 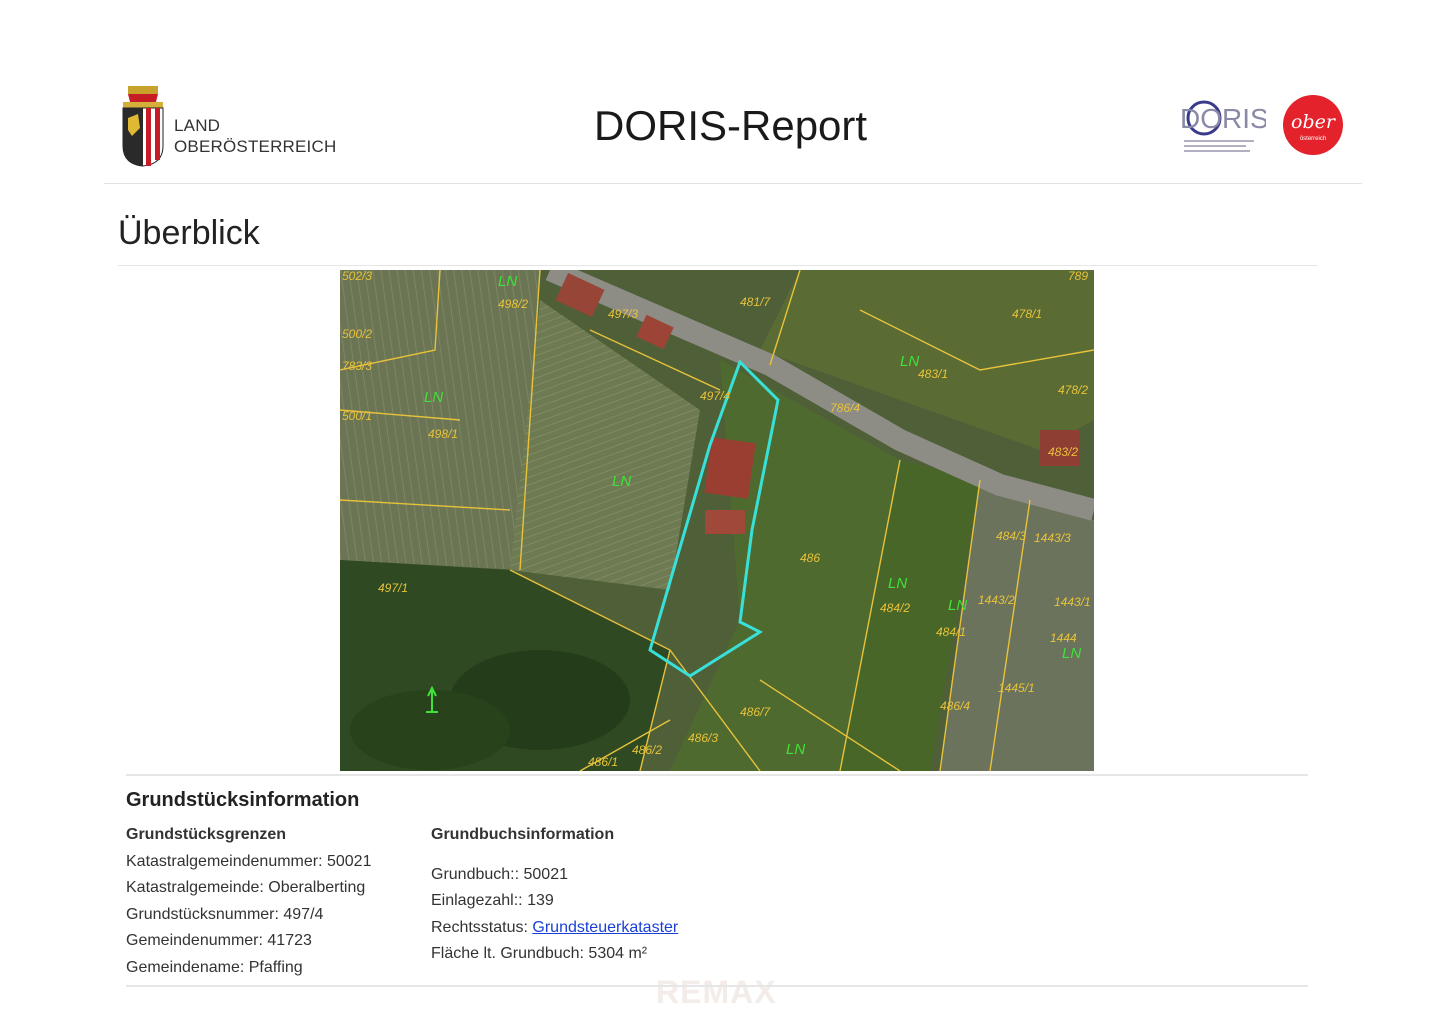 I want to click on legal-status-row: Rechtsstatus: Grundsteuerkataster, so click(x=554, y=928).